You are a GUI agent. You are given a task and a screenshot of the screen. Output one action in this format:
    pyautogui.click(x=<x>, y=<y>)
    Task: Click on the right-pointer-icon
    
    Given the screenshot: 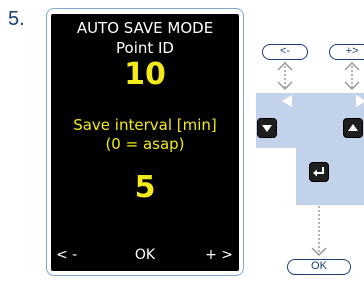 What is the action you would take?
    pyautogui.click(x=360, y=101)
    